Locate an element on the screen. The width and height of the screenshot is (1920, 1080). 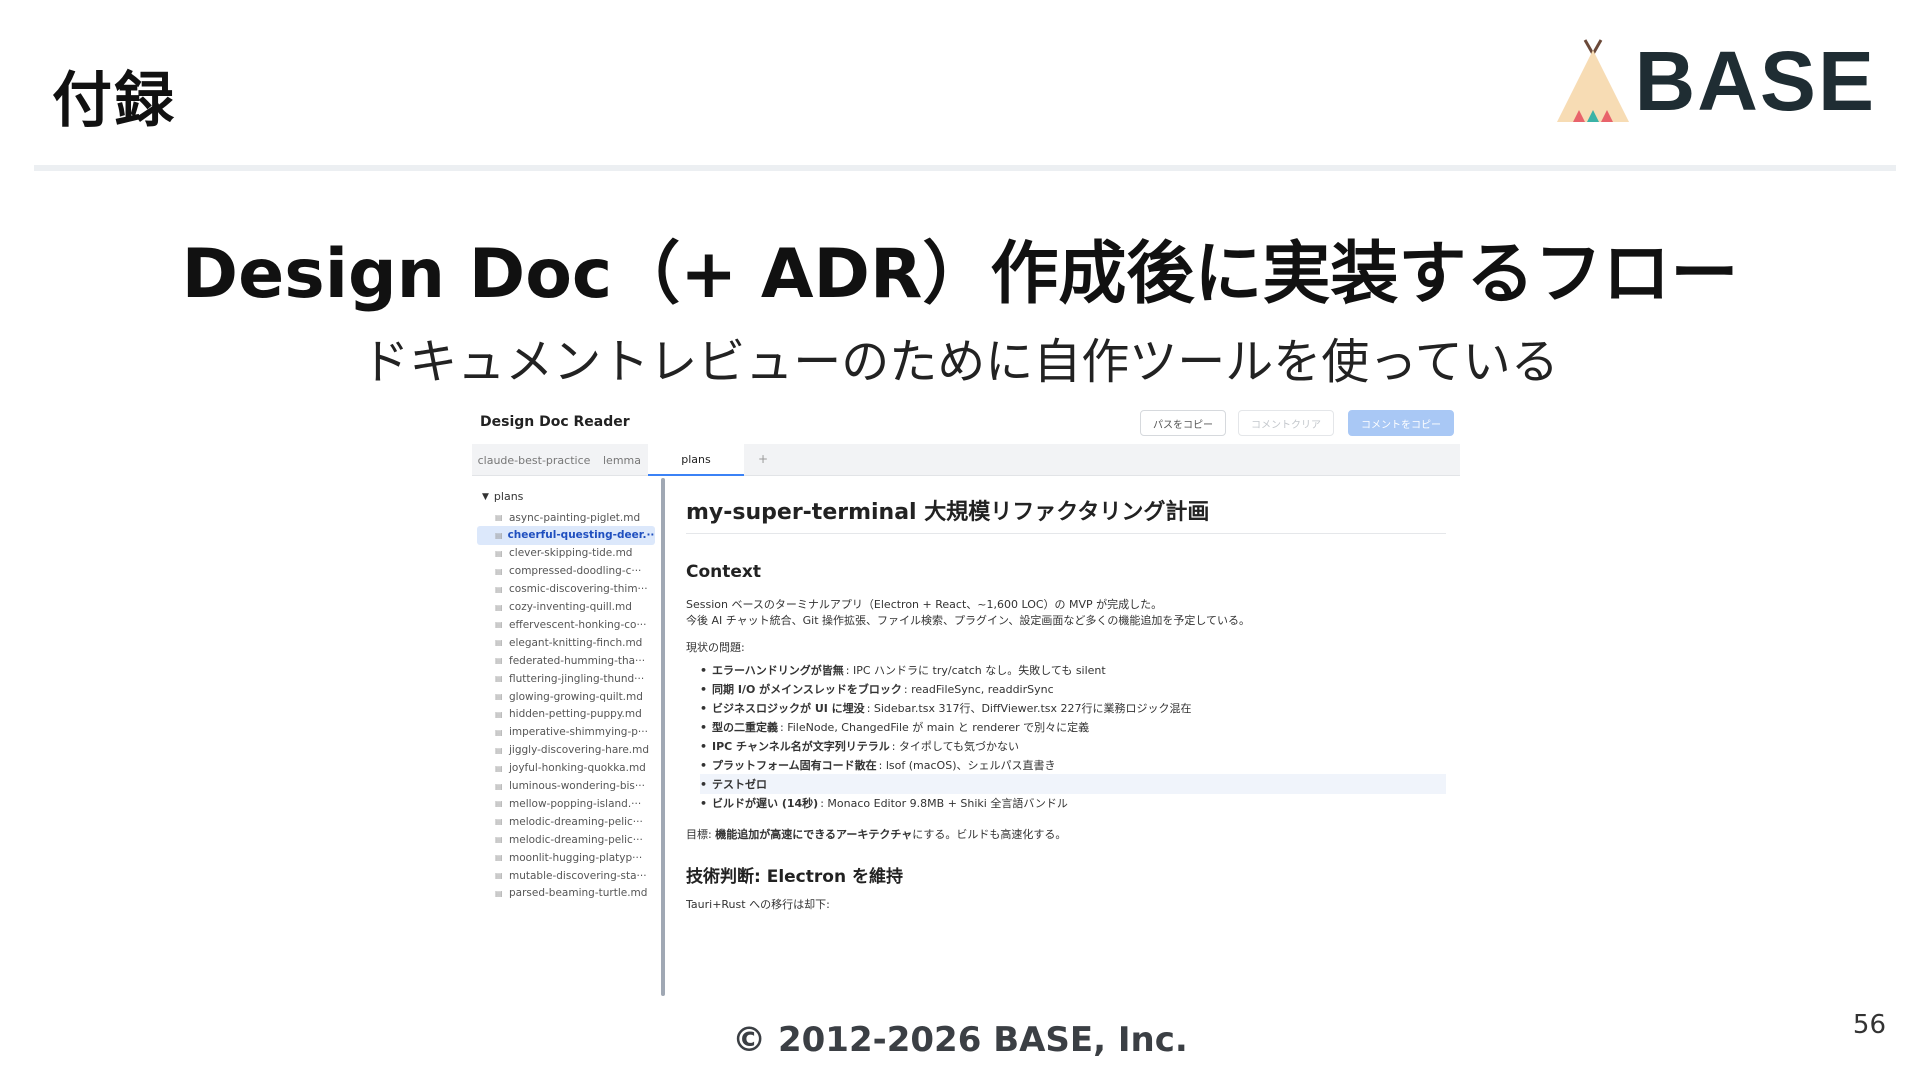
page-number: 56 is located at coordinates (1869, 1025).